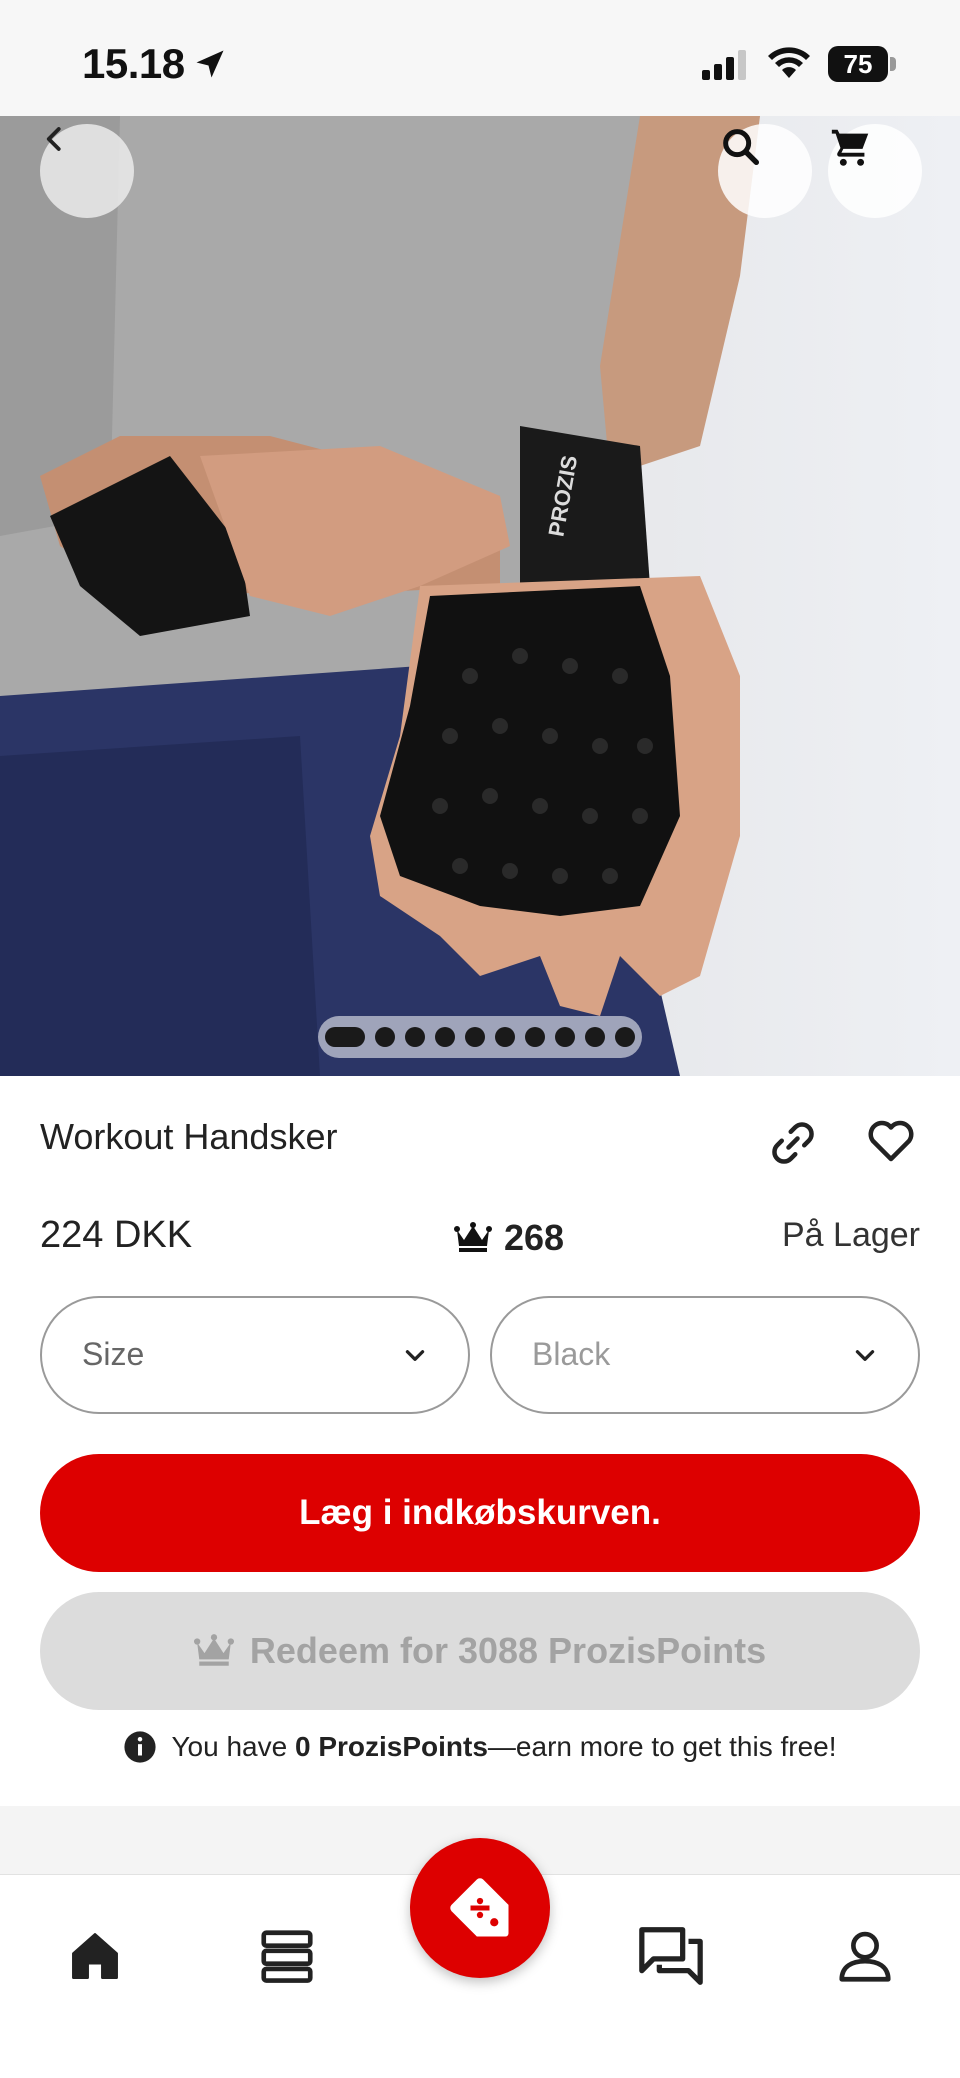 This screenshot has height=2078, width=960. I want to click on points-earned: 268, so click(509, 1238).